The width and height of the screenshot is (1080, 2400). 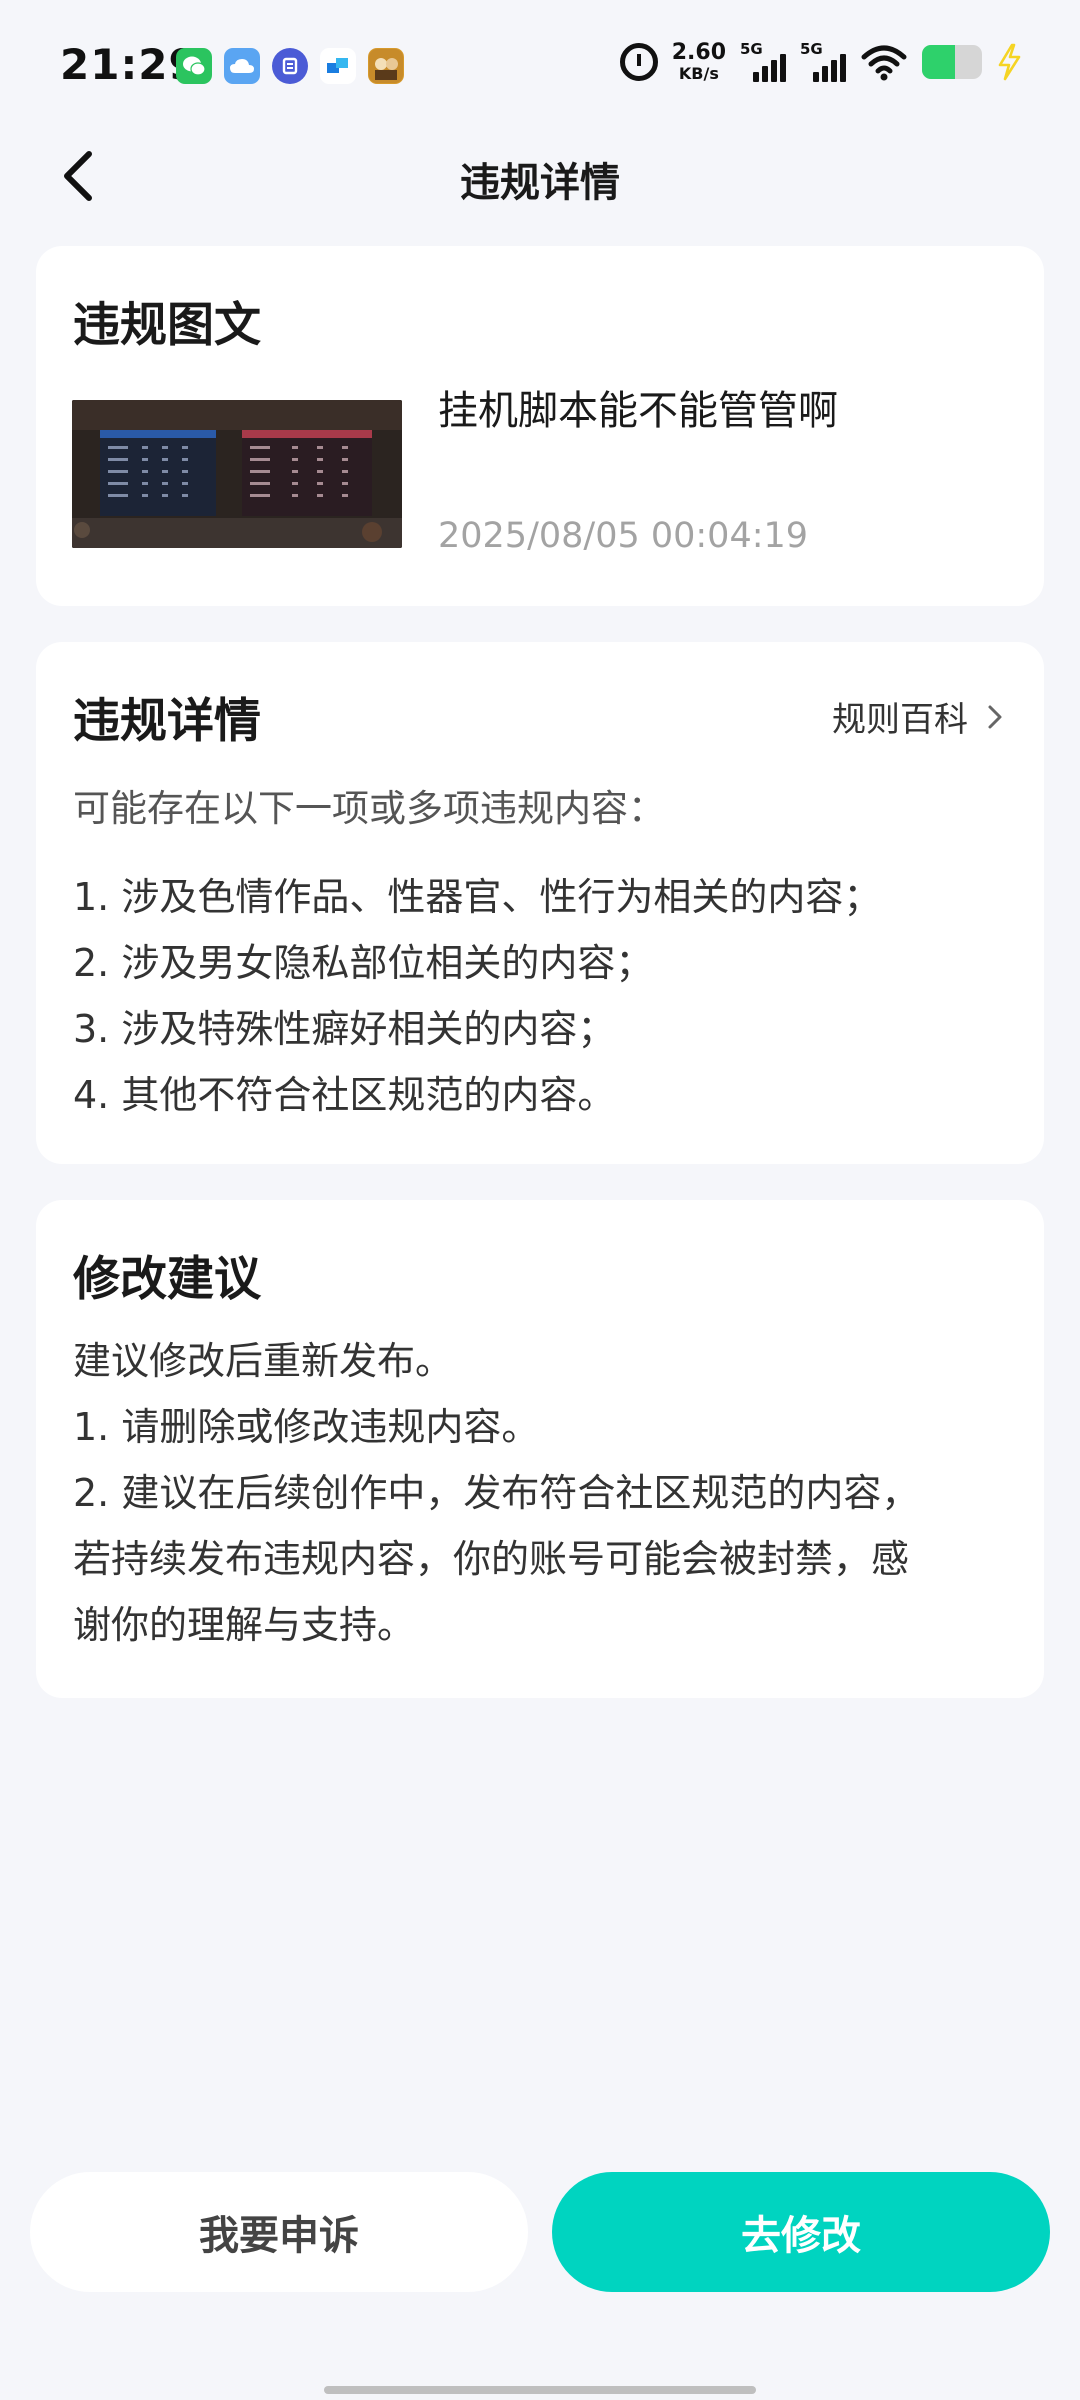 What do you see at coordinates (763, 61) in the screenshot?
I see `signal-icon-sim1: 5G` at bounding box center [763, 61].